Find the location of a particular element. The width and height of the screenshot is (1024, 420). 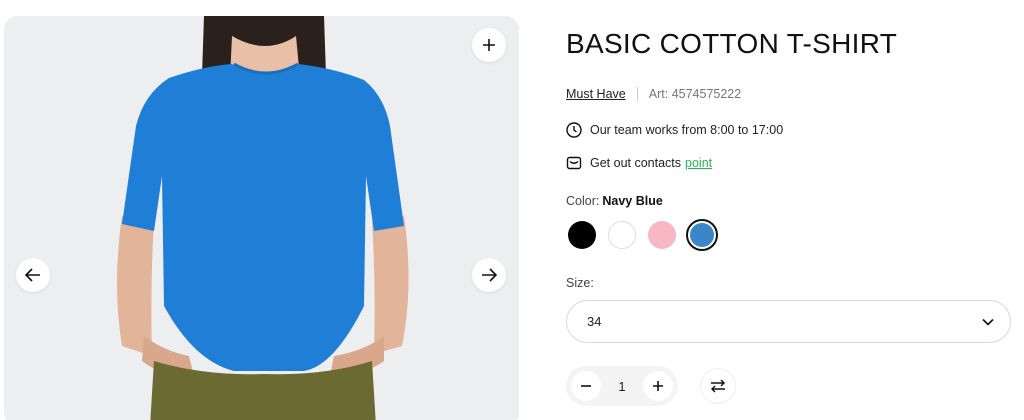

working-hours: Our team works from 8:00 to 17:00 is located at coordinates (674, 130).